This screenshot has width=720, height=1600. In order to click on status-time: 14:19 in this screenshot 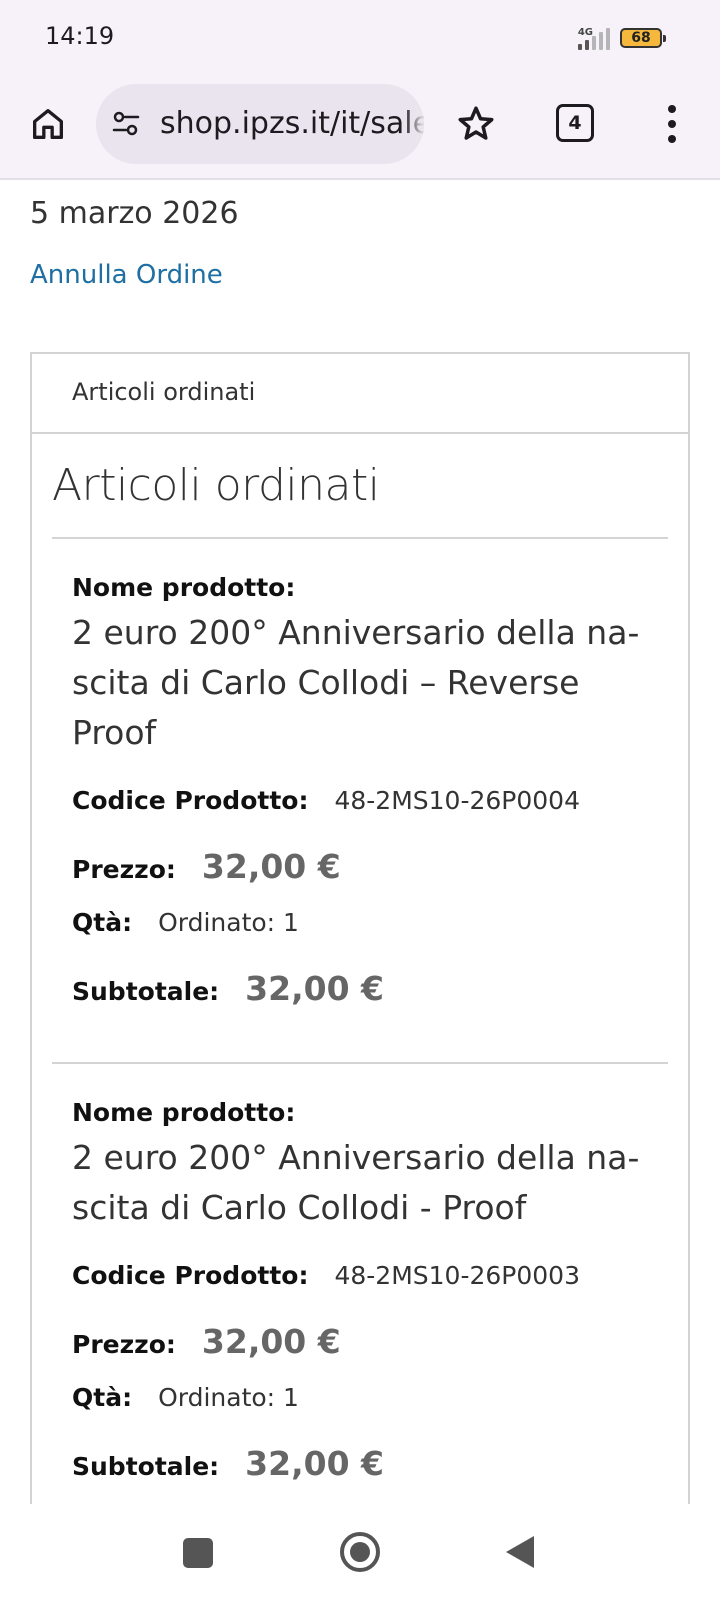, I will do `click(80, 36)`.